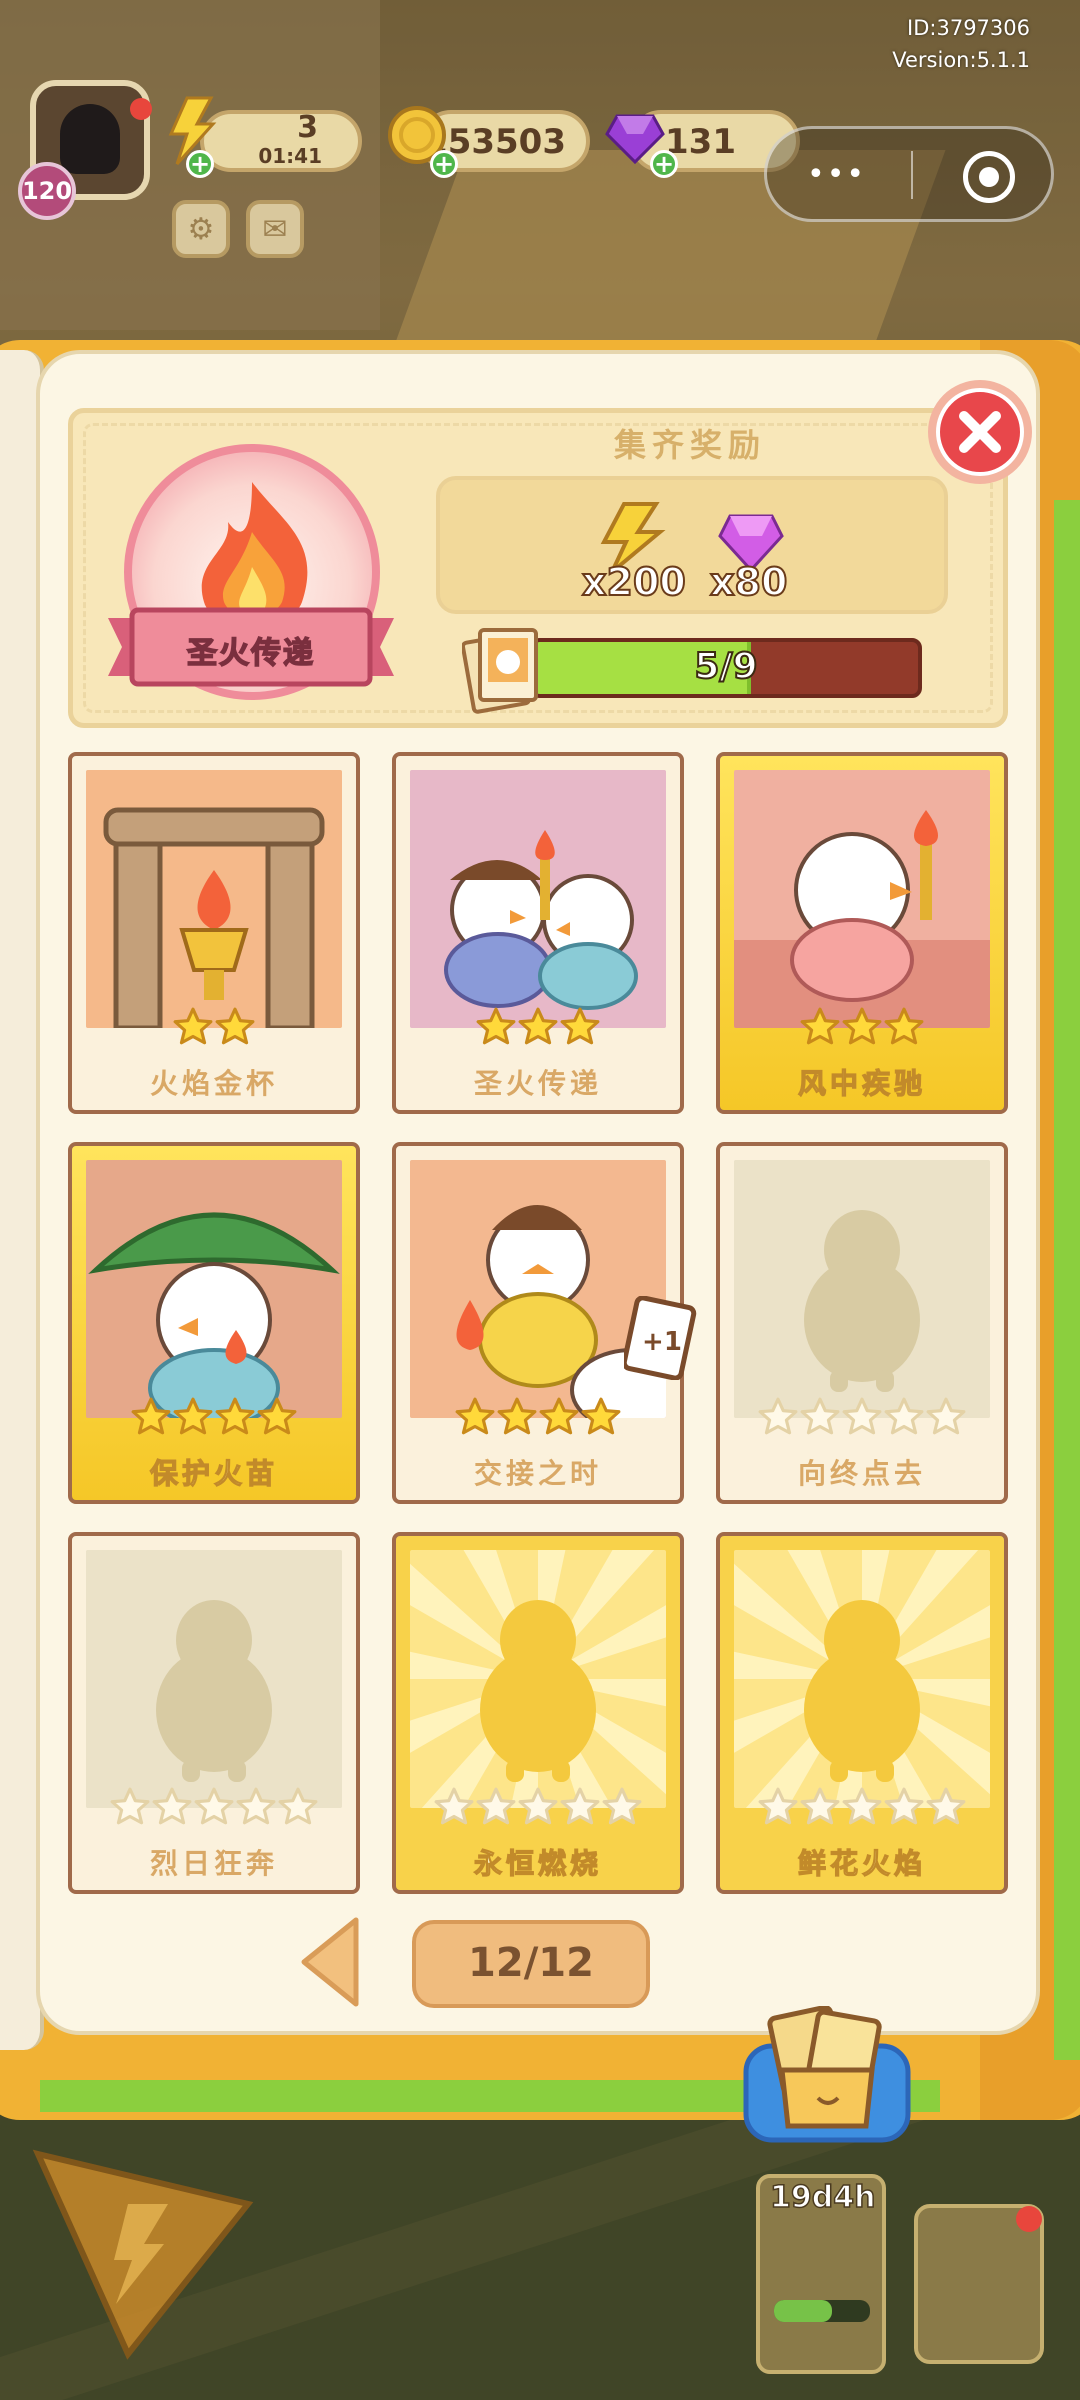 This screenshot has height=2400, width=1080. I want to click on card-9: 鲜花火焰, so click(862, 1713).